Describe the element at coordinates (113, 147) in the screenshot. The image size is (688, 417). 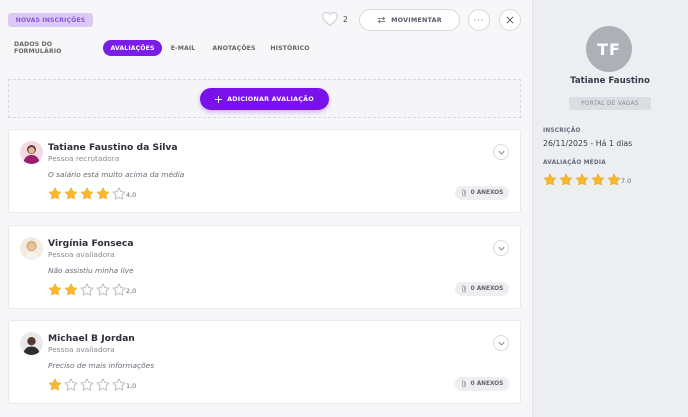
I see `evaluator-name: Tatiane Faustino da Silva` at that location.